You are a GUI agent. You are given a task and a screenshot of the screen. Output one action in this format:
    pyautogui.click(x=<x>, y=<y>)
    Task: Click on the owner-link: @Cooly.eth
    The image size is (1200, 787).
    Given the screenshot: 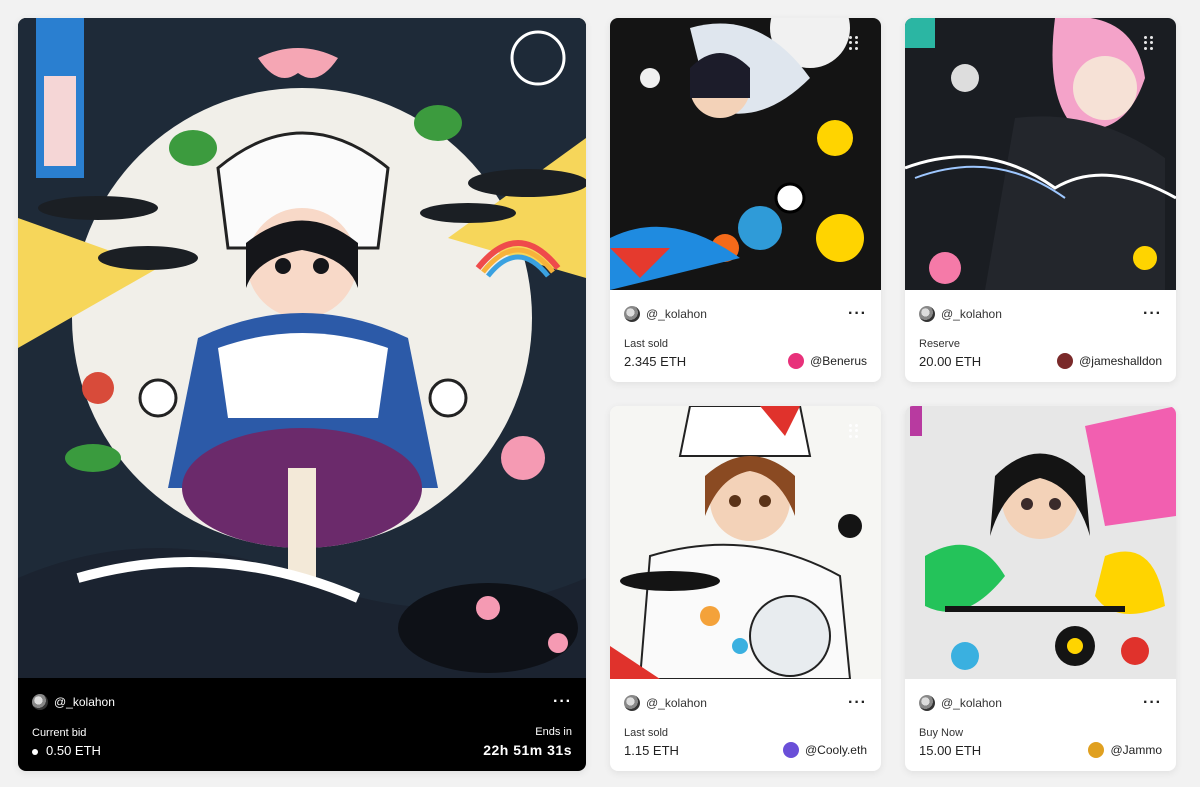 What is the action you would take?
    pyautogui.click(x=825, y=750)
    